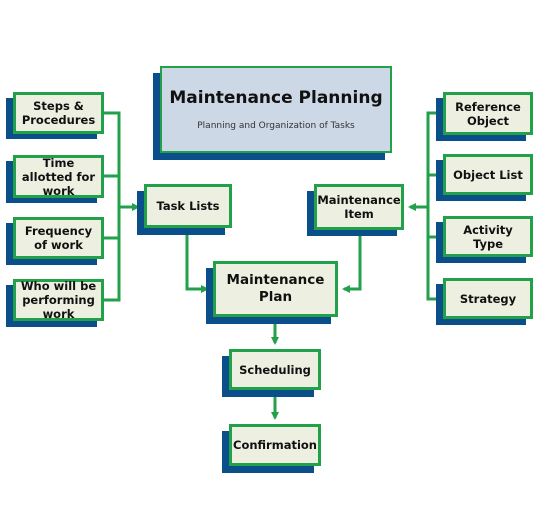 This screenshot has height=531, width=550. Describe the element at coordinates (359, 207) in the screenshot. I see `maintenance-item-box: Maintenance Item` at that location.